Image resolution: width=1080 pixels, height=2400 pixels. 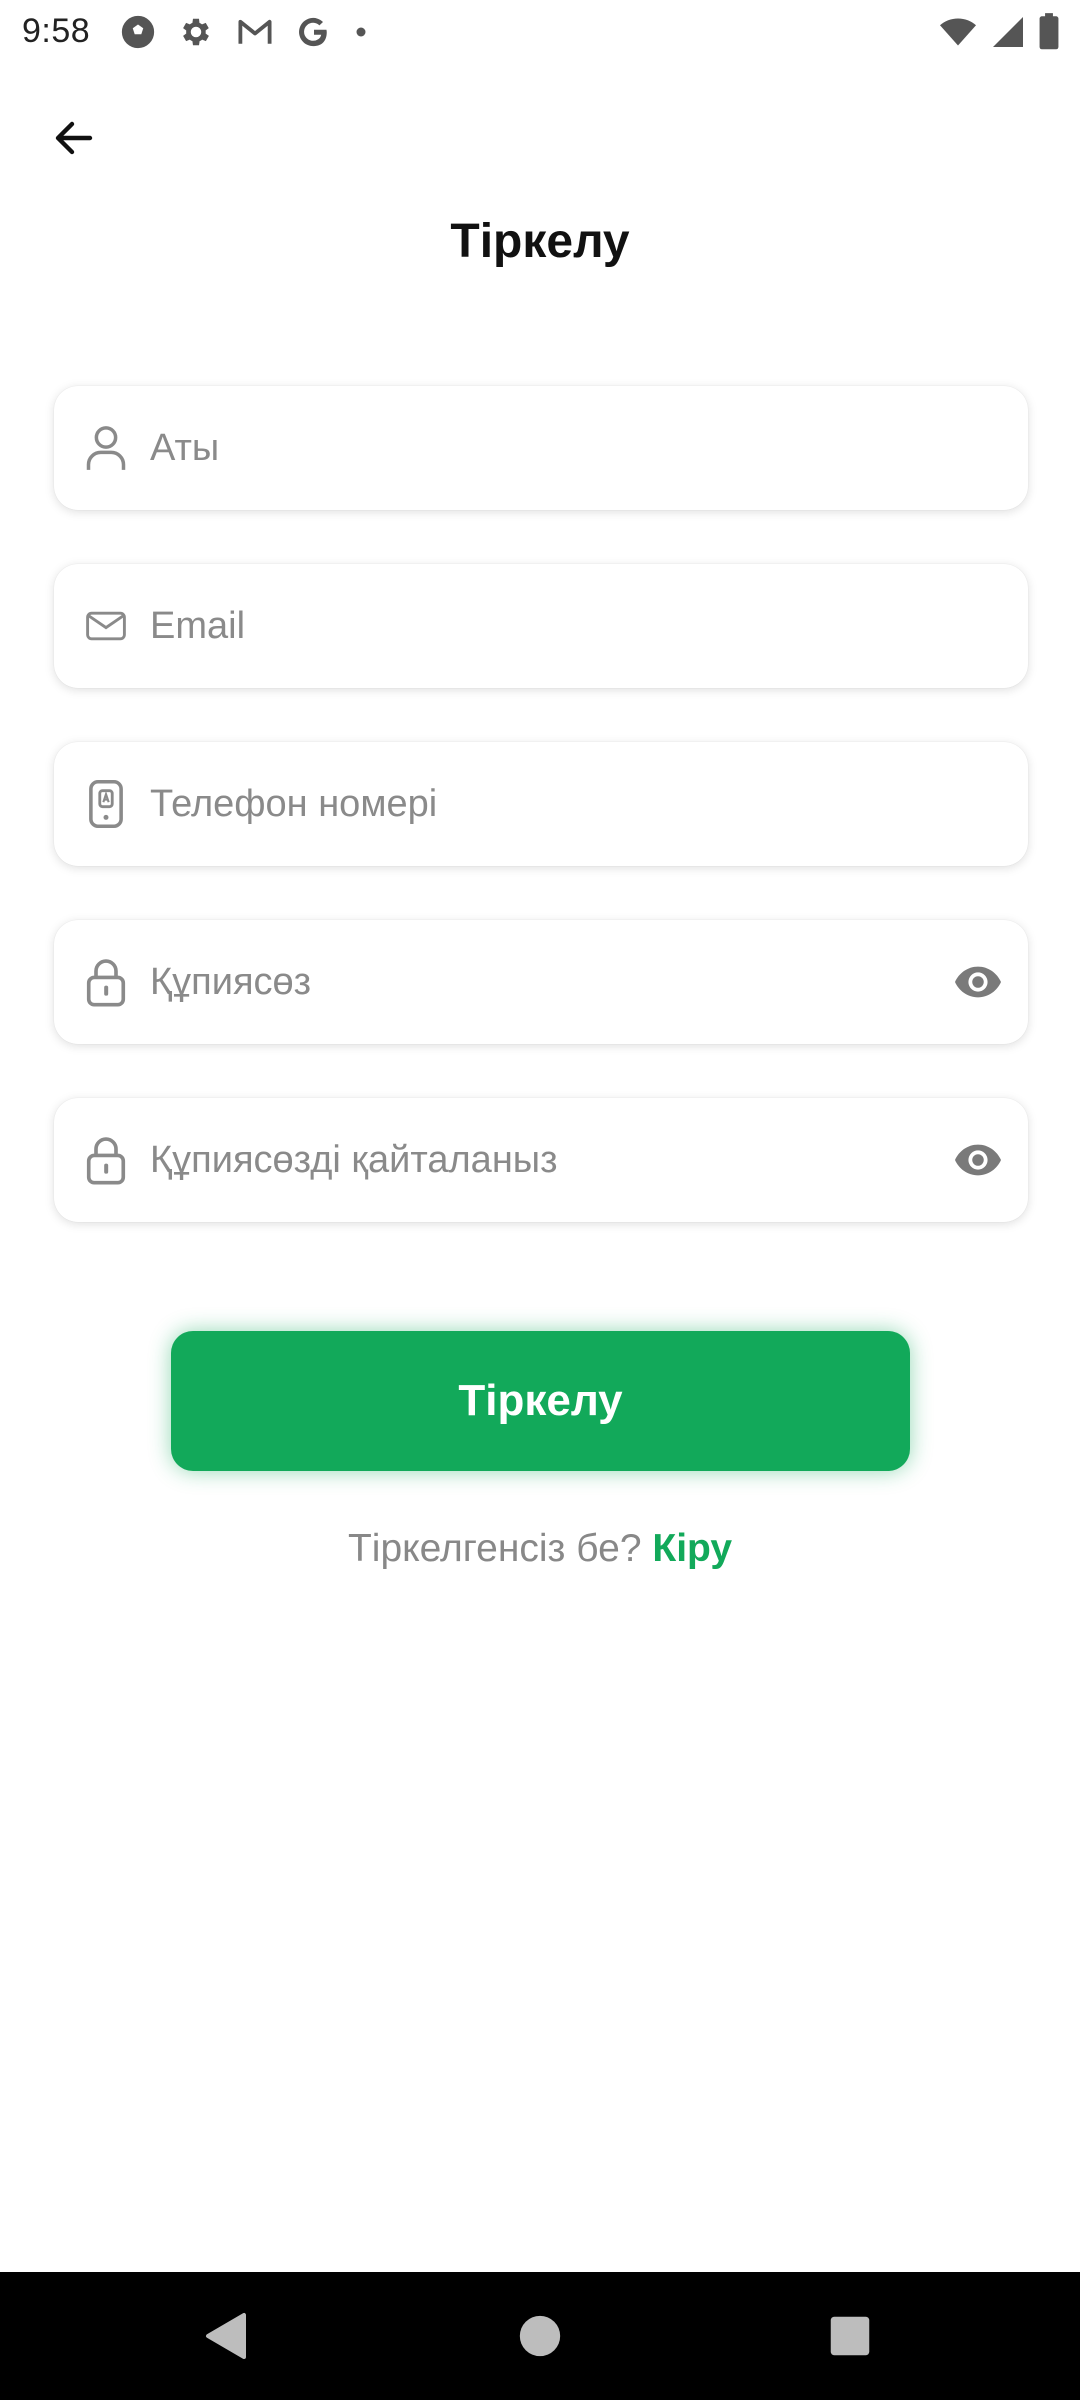 I want to click on navigation-bar, so click(x=540, y=2336).